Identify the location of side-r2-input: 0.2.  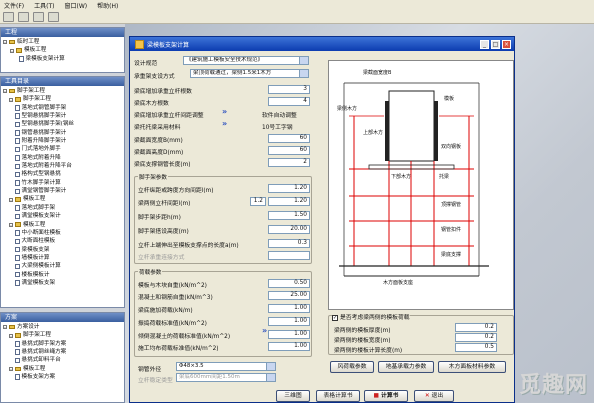
(476, 337).